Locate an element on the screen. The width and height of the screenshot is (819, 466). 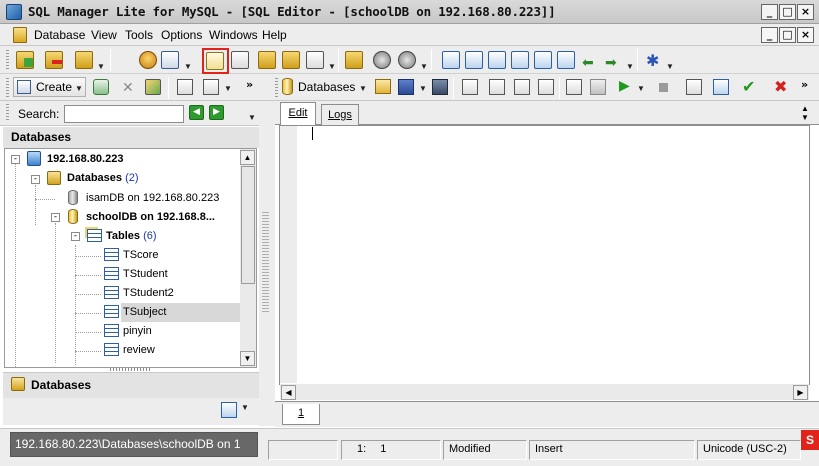
document-icon is located at coordinates (20, 35).